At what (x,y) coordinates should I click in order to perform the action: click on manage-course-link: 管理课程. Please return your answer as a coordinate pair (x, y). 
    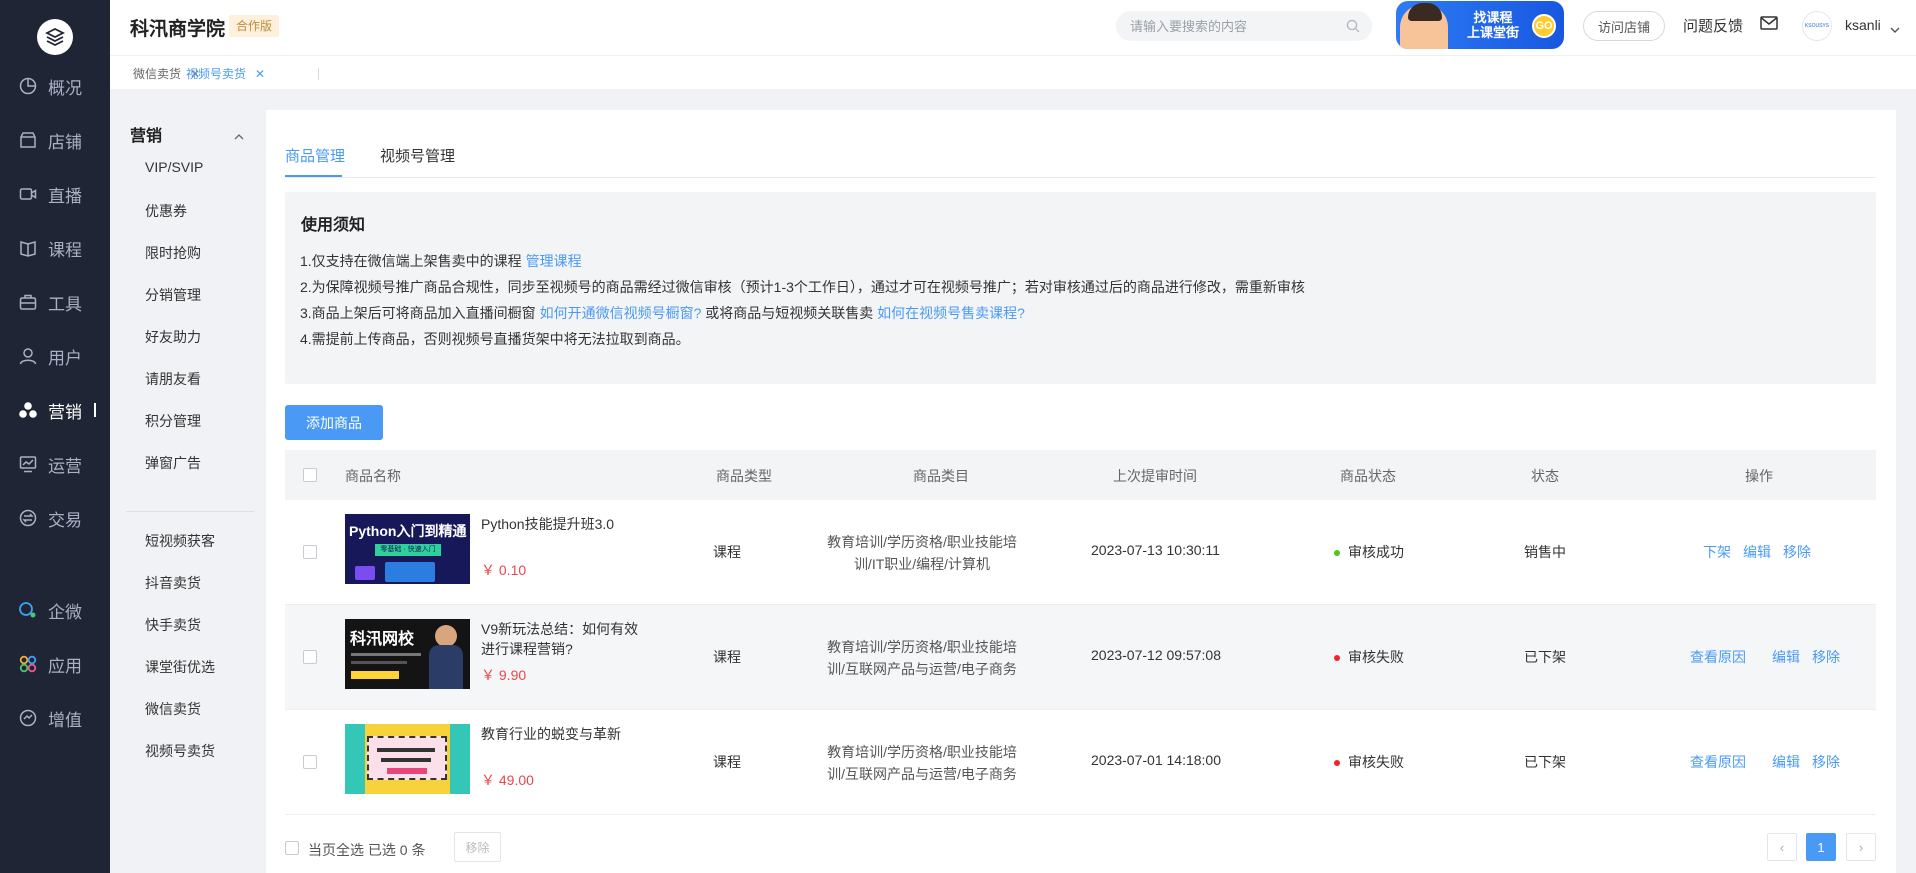
    Looking at the image, I should click on (554, 261).